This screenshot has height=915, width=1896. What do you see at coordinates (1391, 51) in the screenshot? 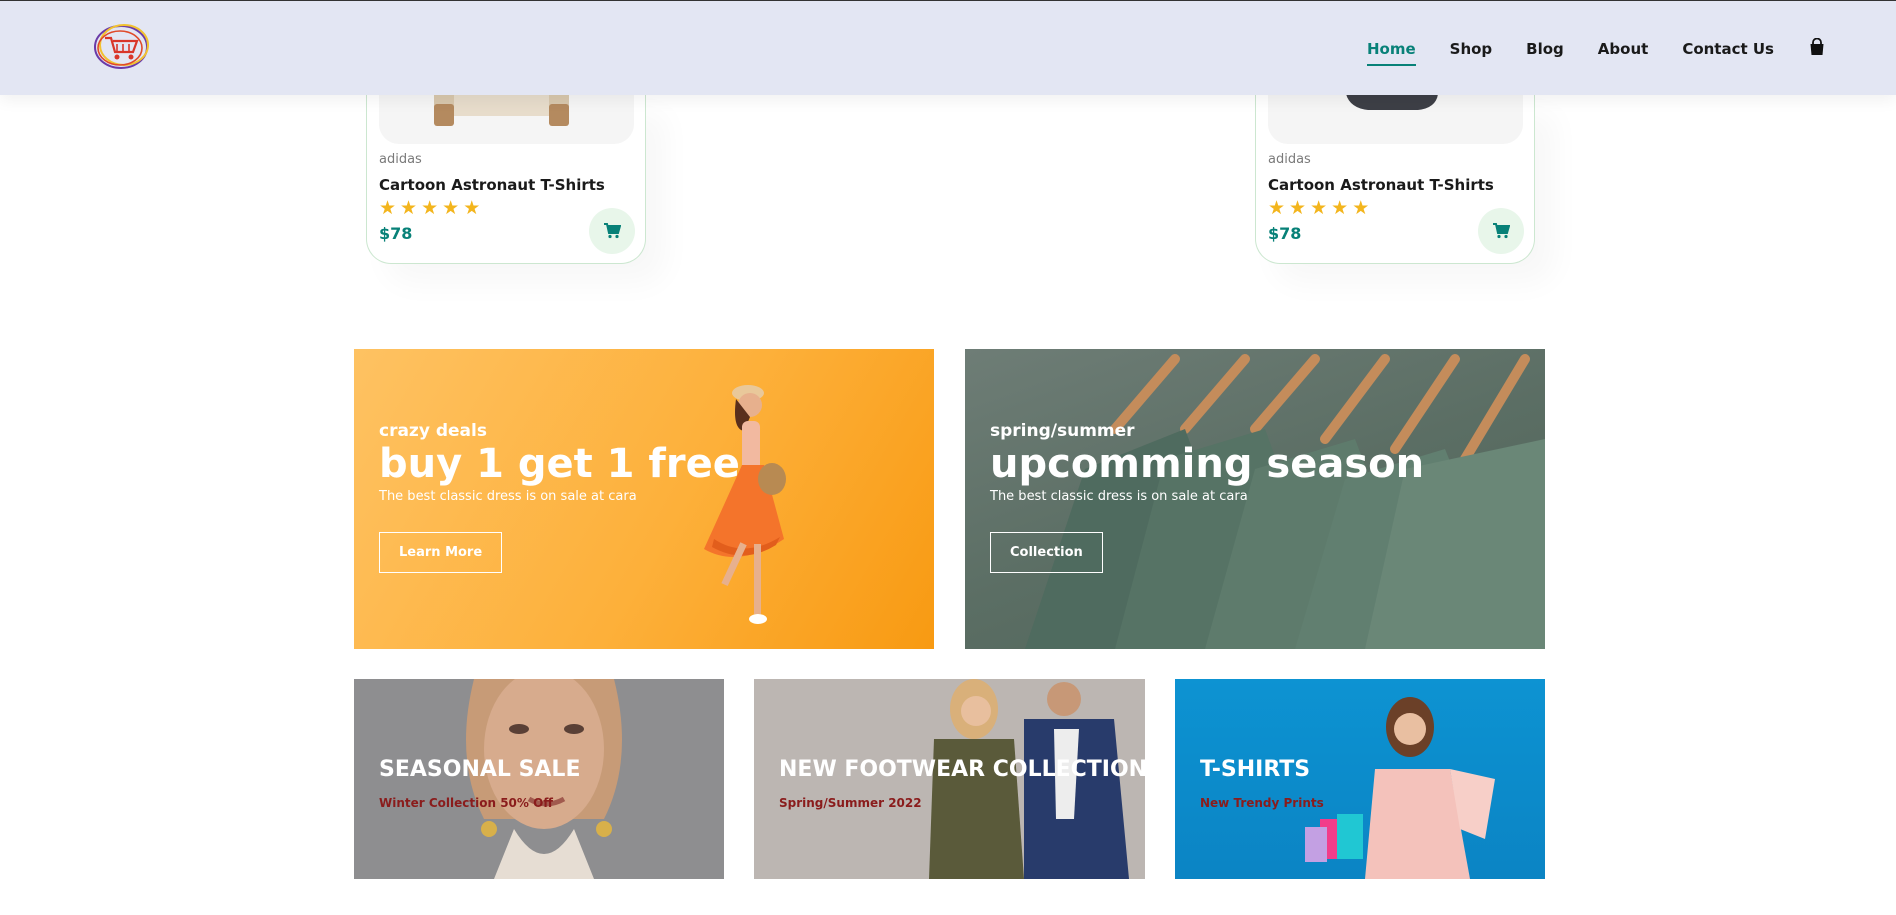
I see `nav-home-link: Home` at bounding box center [1391, 51].